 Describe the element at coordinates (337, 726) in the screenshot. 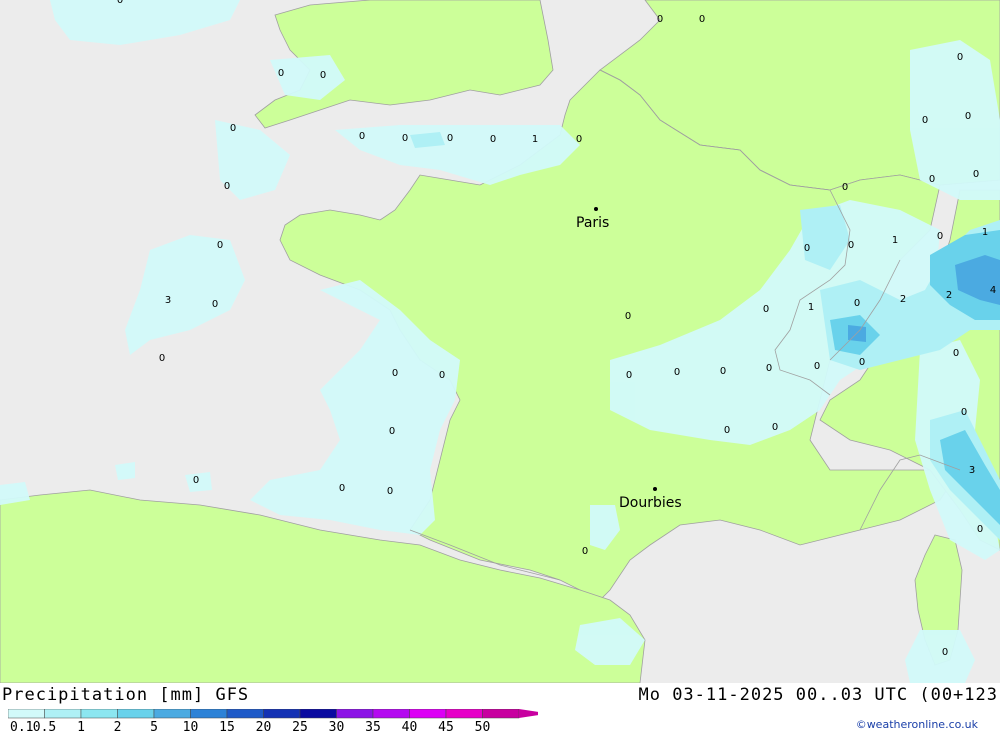

I see `scale-label: 30` at that location.